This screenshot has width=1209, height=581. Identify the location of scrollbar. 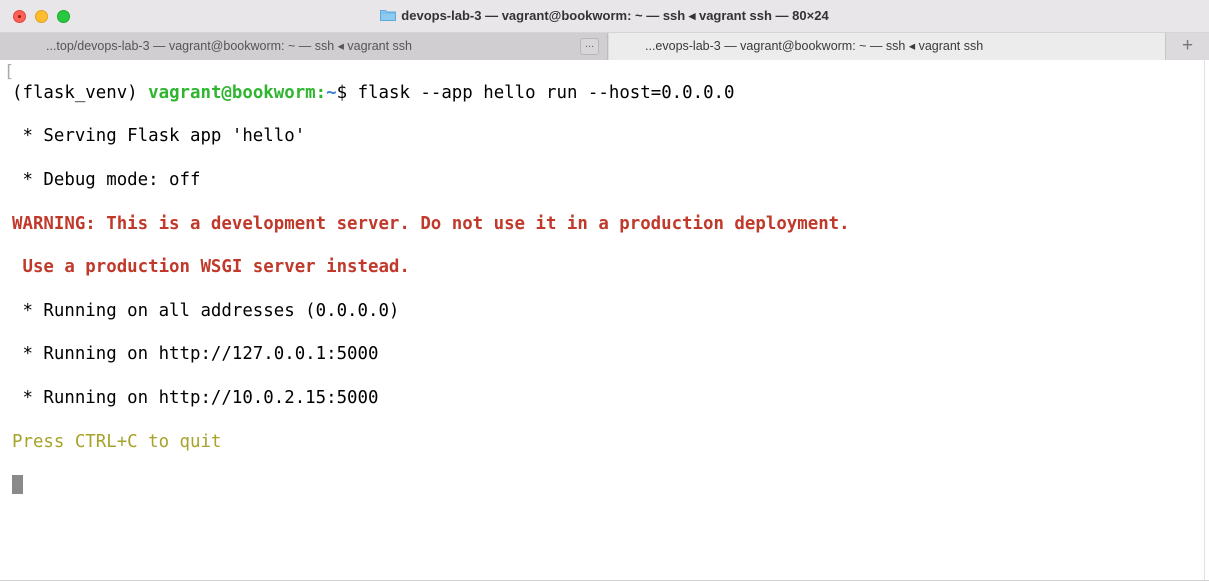
(1206, 320).